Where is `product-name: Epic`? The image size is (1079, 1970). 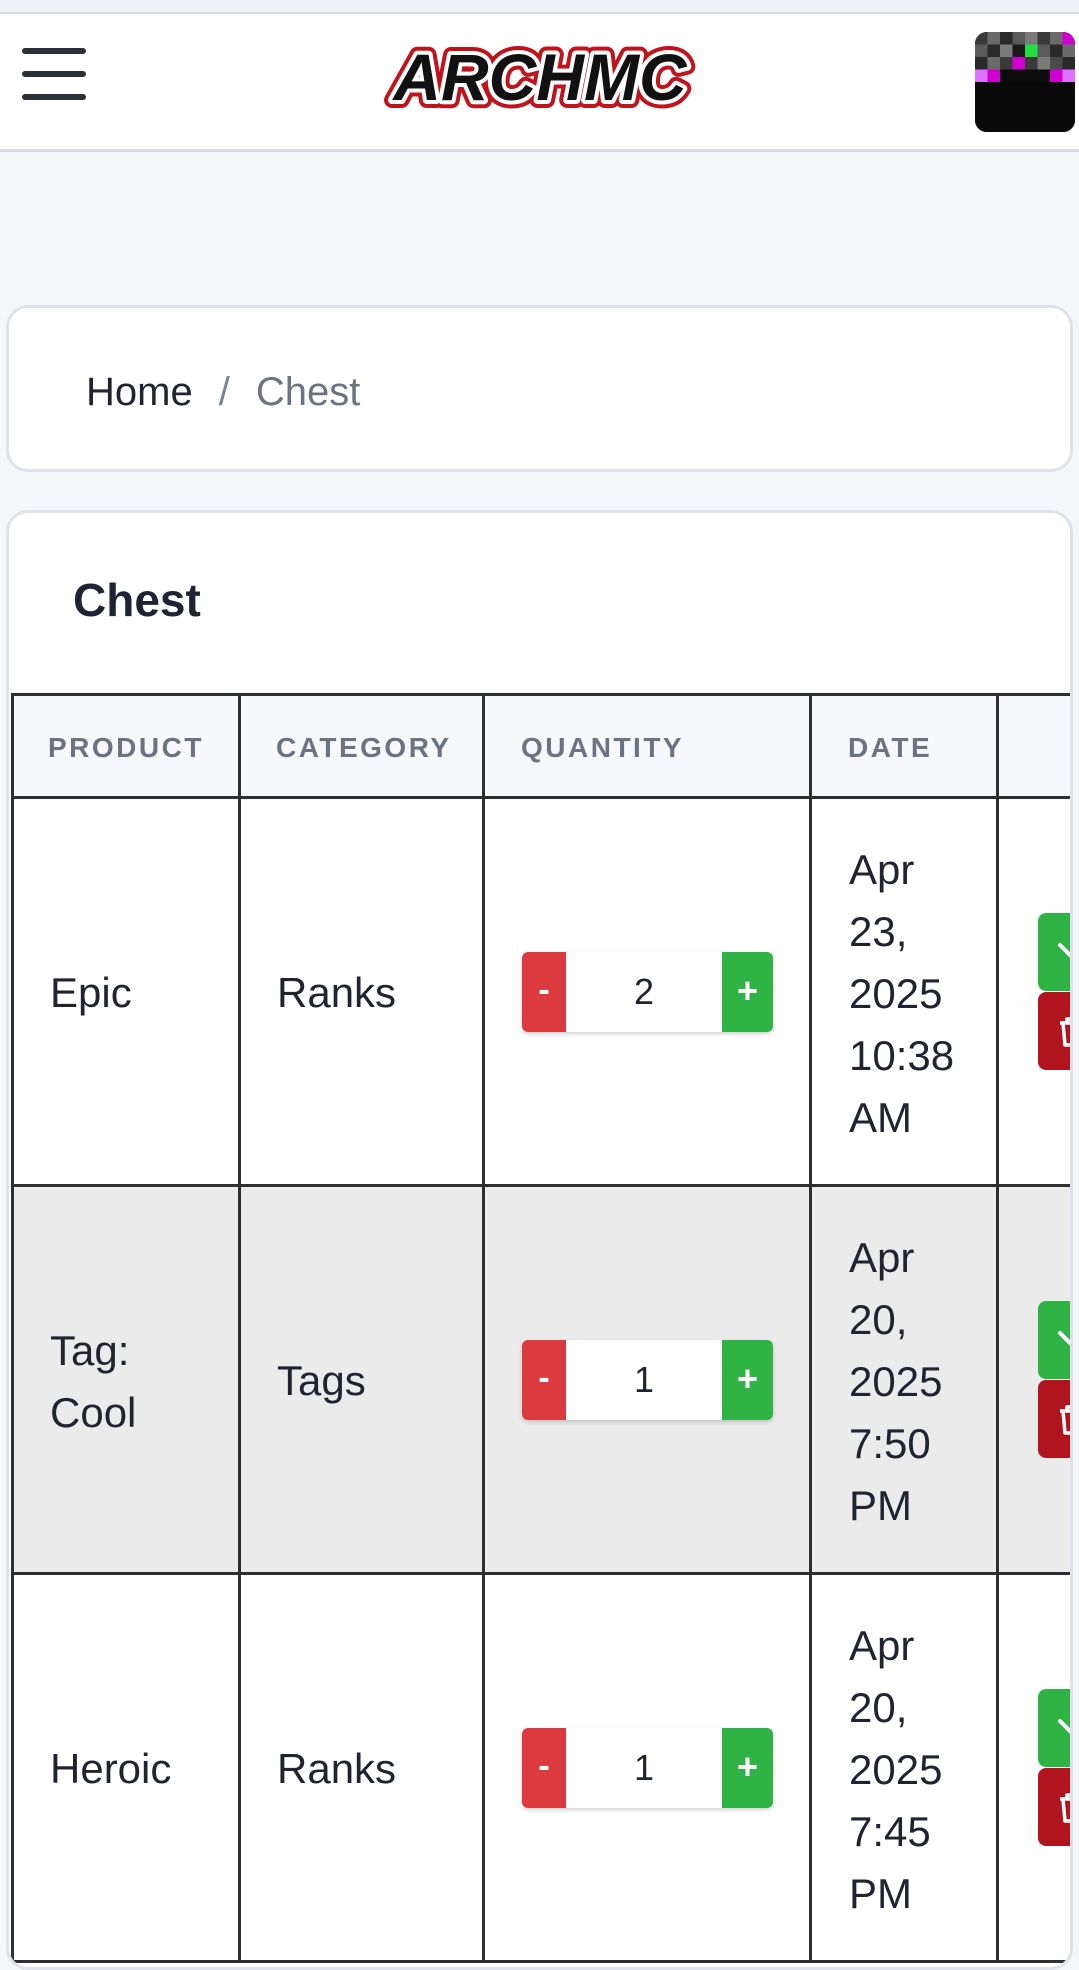 product-name: Epic is located at coordinates (91, 993).